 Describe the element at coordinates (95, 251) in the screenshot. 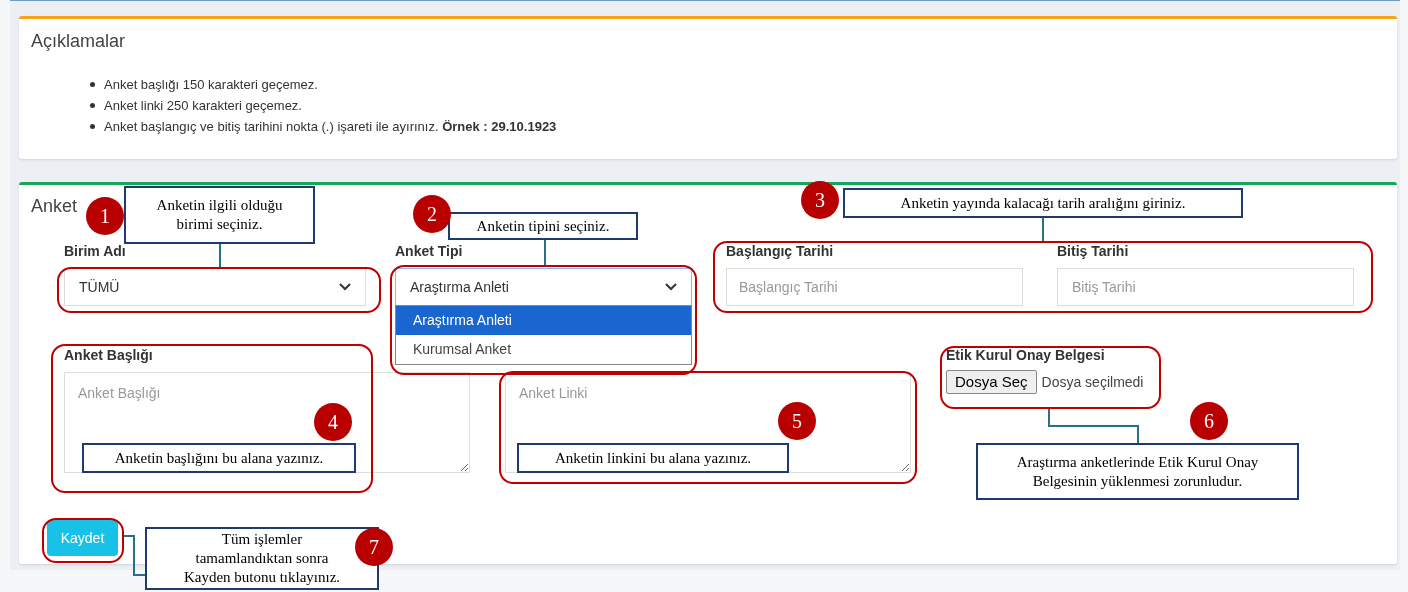

I see `field-label: Birim Adı` at that location.